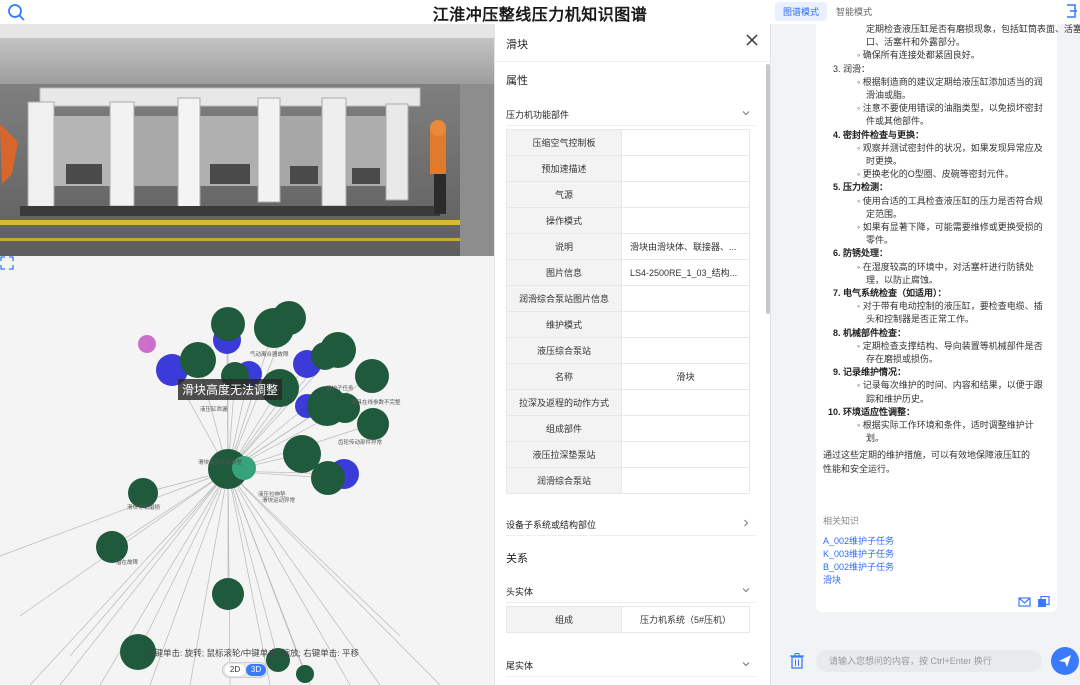  Describe the element at coordinates (935, 174) in the screenshot. I see `message-line: ◦ 更换老化的O型圈、皮碗等密封元件。` at that location.